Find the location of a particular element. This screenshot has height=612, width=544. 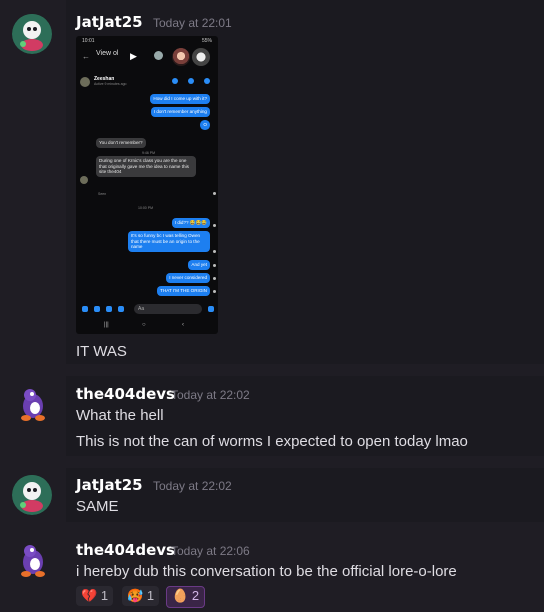

phone-compose-bar: Aa is located at coordinates (147, 309).